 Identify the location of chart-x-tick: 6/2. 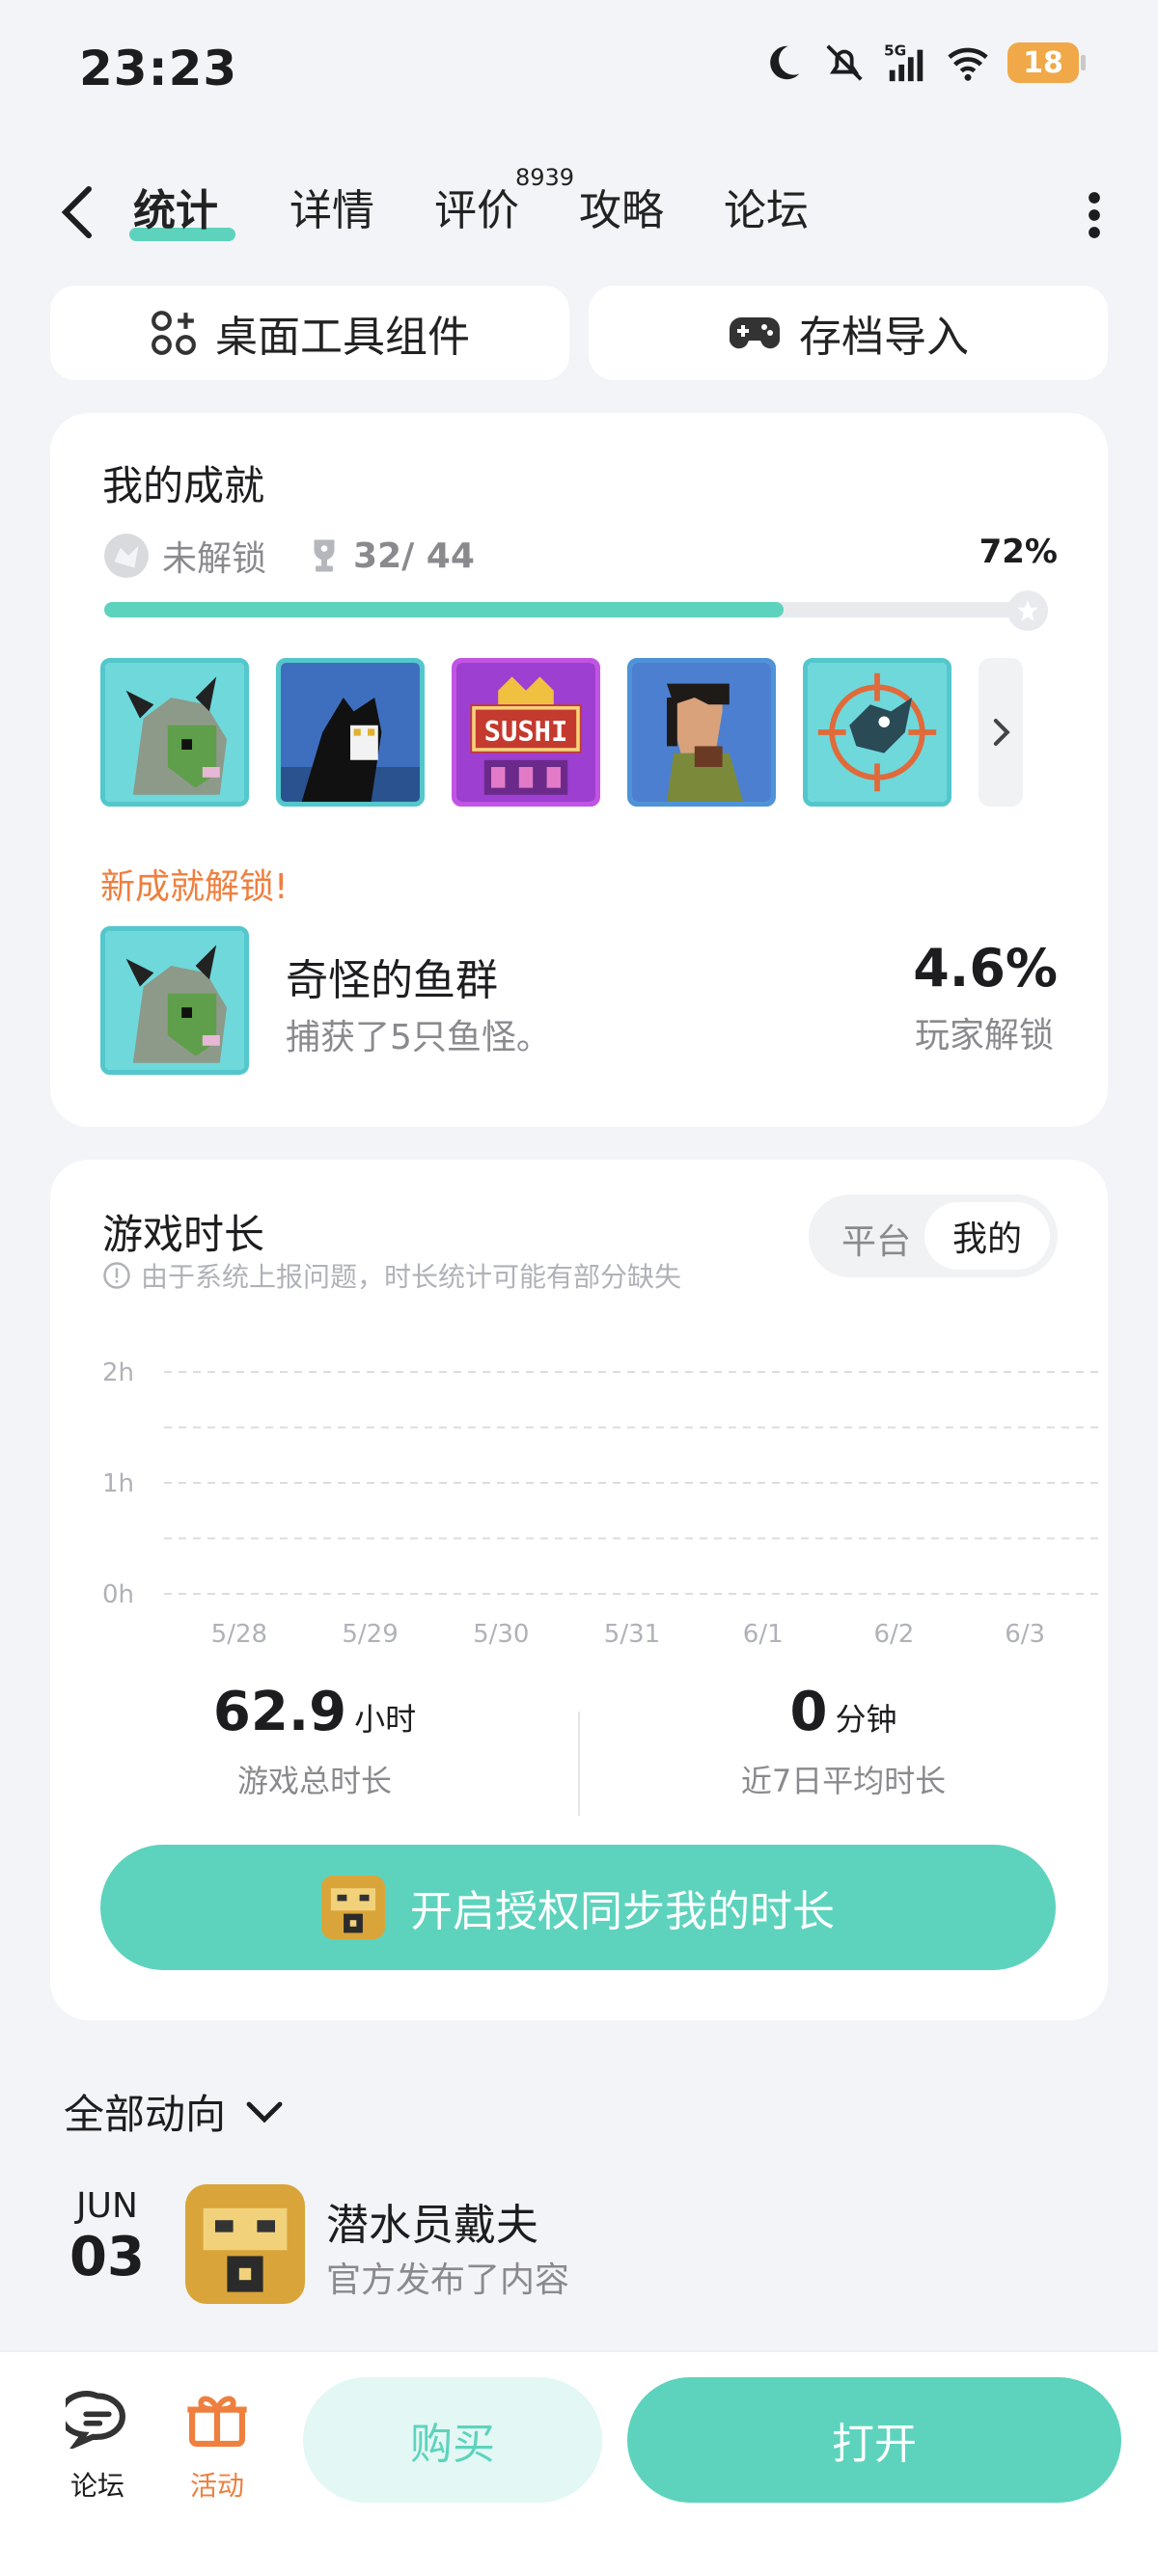
(894, 1634).